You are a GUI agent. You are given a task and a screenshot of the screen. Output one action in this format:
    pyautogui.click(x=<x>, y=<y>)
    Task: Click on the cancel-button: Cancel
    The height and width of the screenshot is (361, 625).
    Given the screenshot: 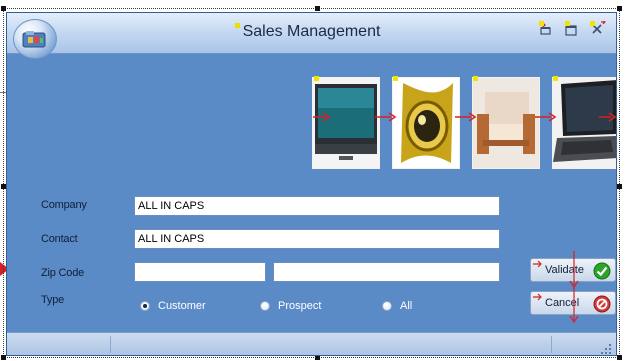 What is the action you would take?
    pyautogui.click(x=573, y=305)
    